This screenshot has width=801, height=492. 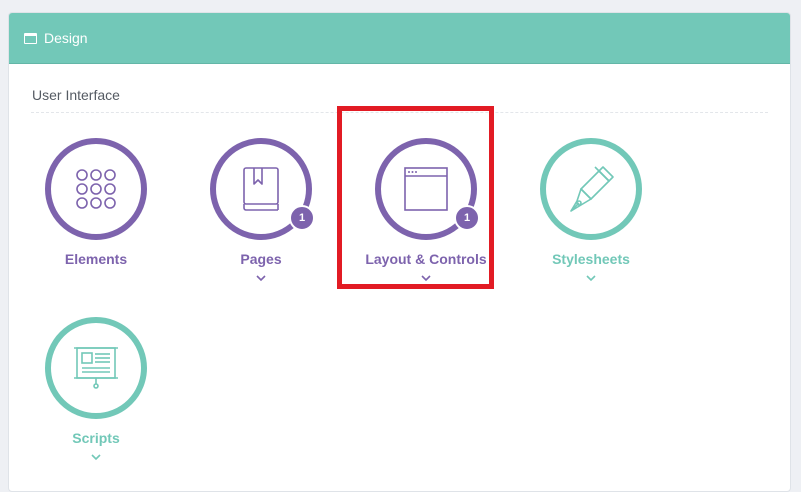 I want to click on tile-stylesheets: Stylesheets, so click(x=591, y=213).